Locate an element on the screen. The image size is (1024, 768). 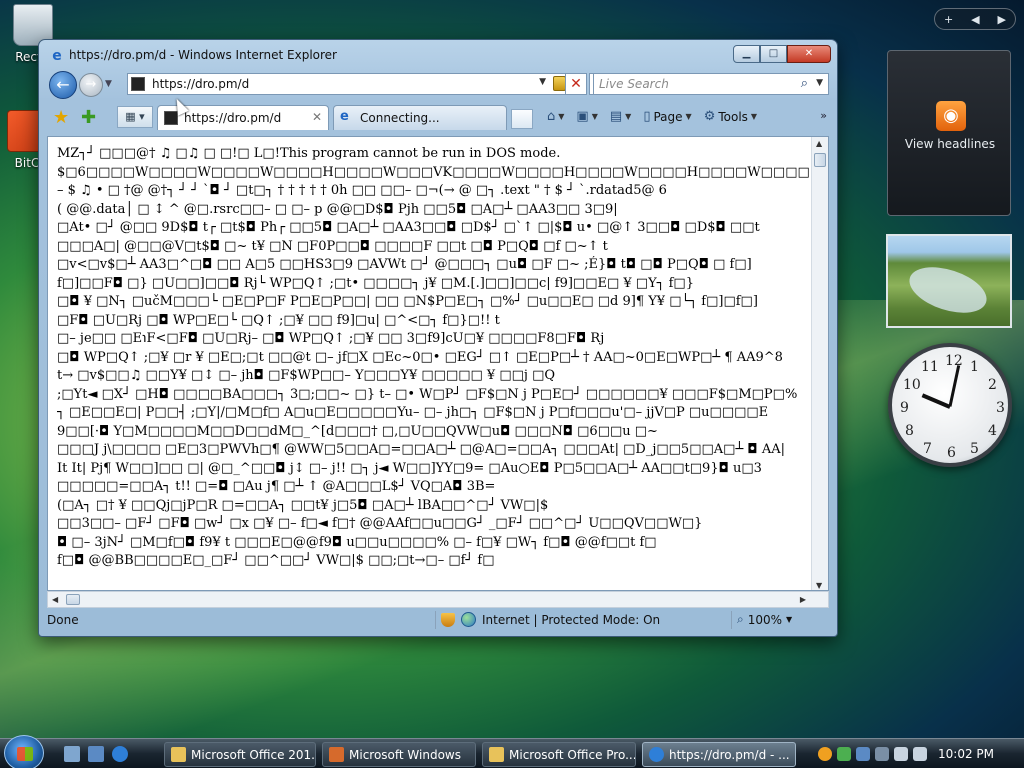
scroll-right-icon: ▶ is located at coordinates (803, 599).